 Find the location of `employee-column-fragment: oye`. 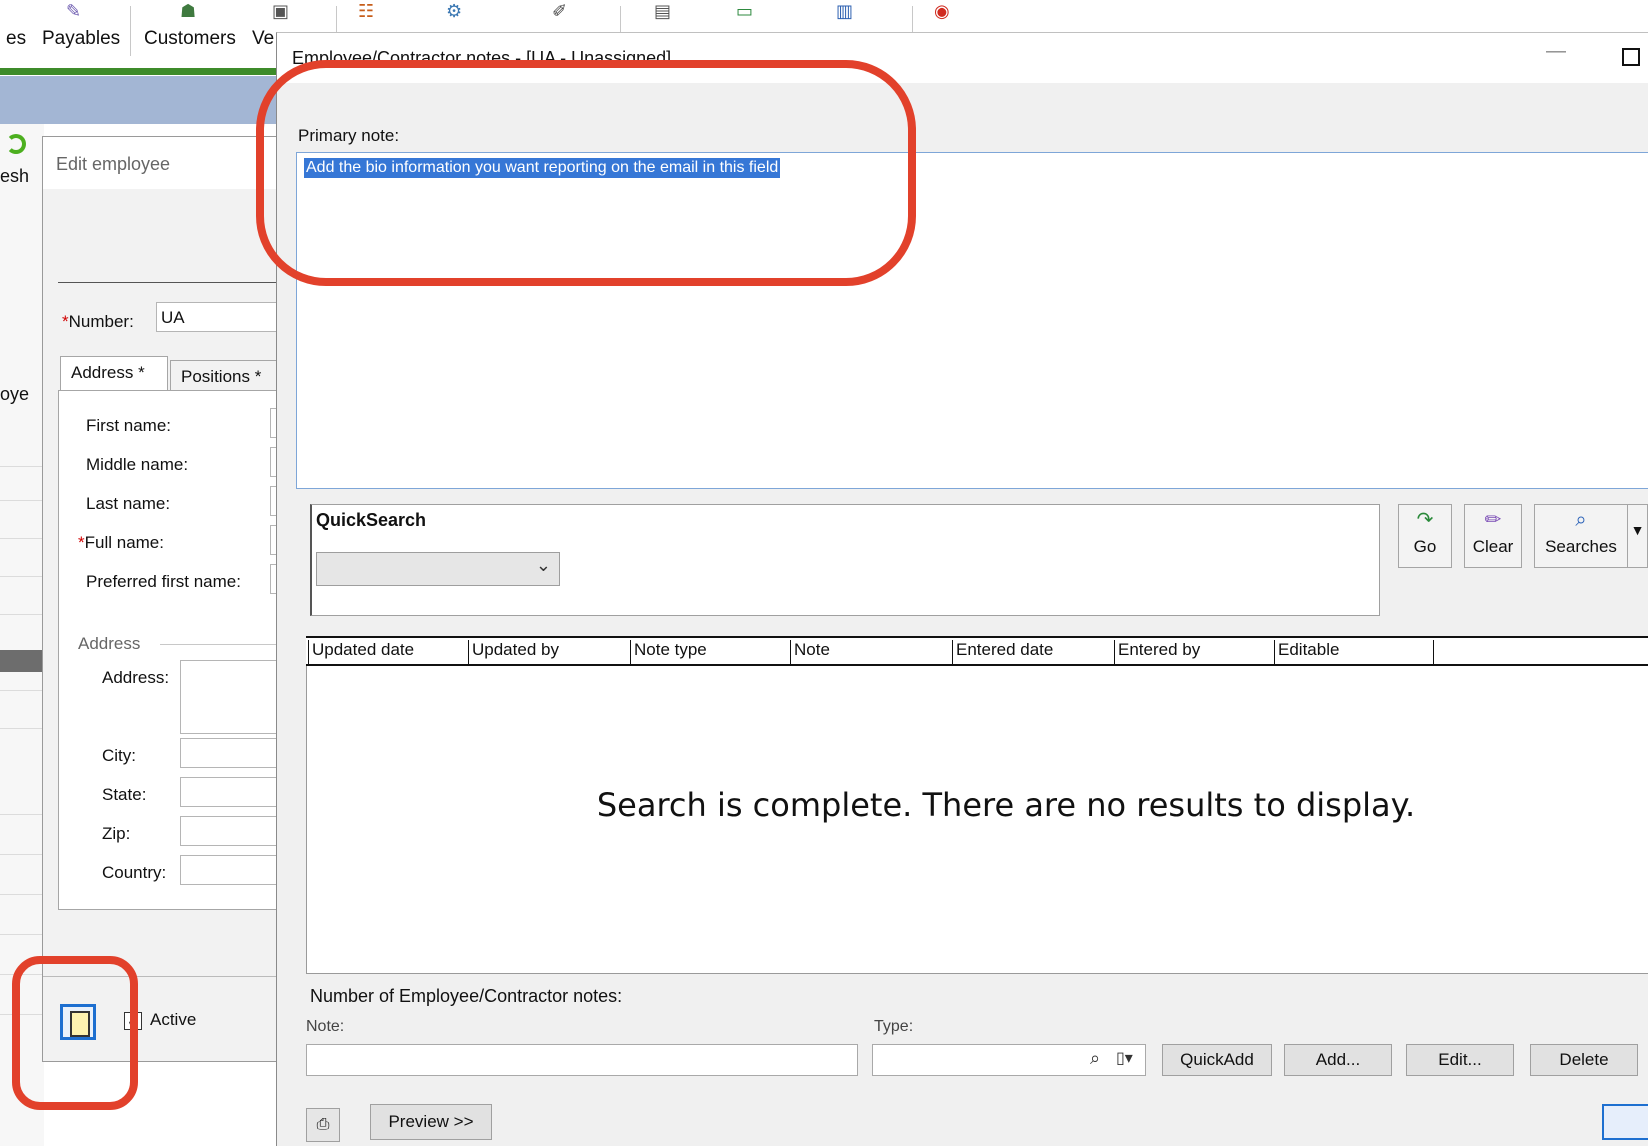

employee-column-fragment: oye is located at coordinates (15, 394).